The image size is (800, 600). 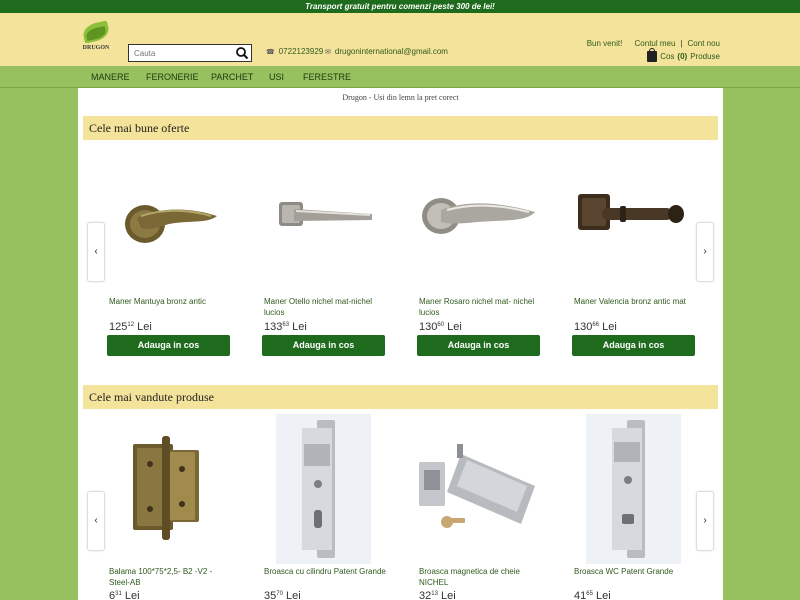 What do you see at coordinates (400, 397) in the screenshot?
I see `section-title-bestsellers: Cele mai vandute produse` at bounding box center [400, 397].